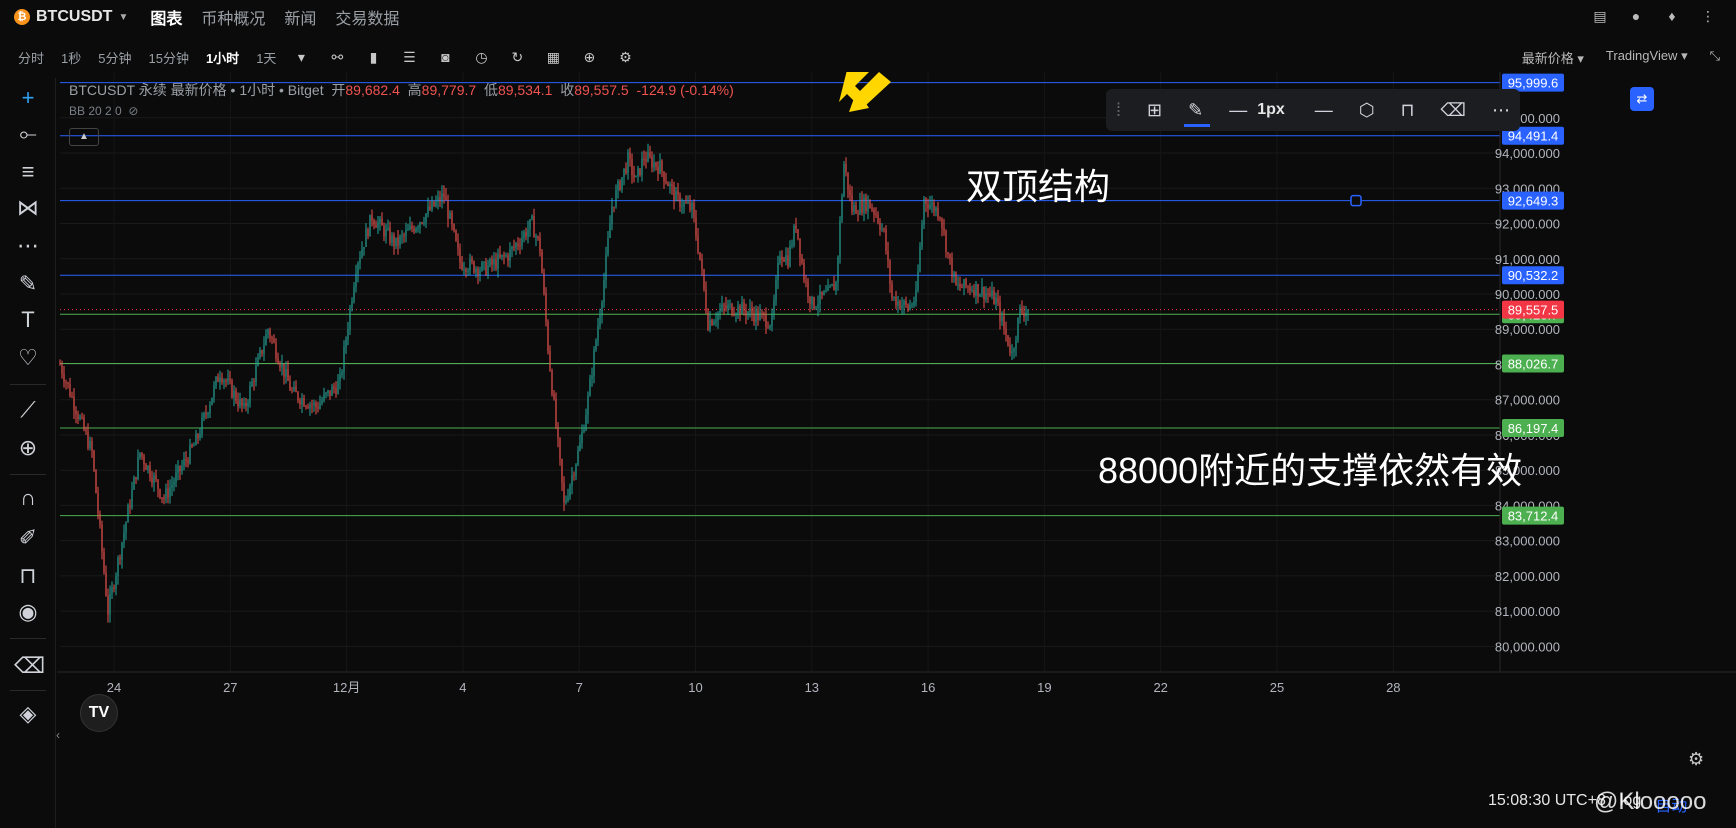  I want to click on ruler-icon: ⟋, so click(28, 410).